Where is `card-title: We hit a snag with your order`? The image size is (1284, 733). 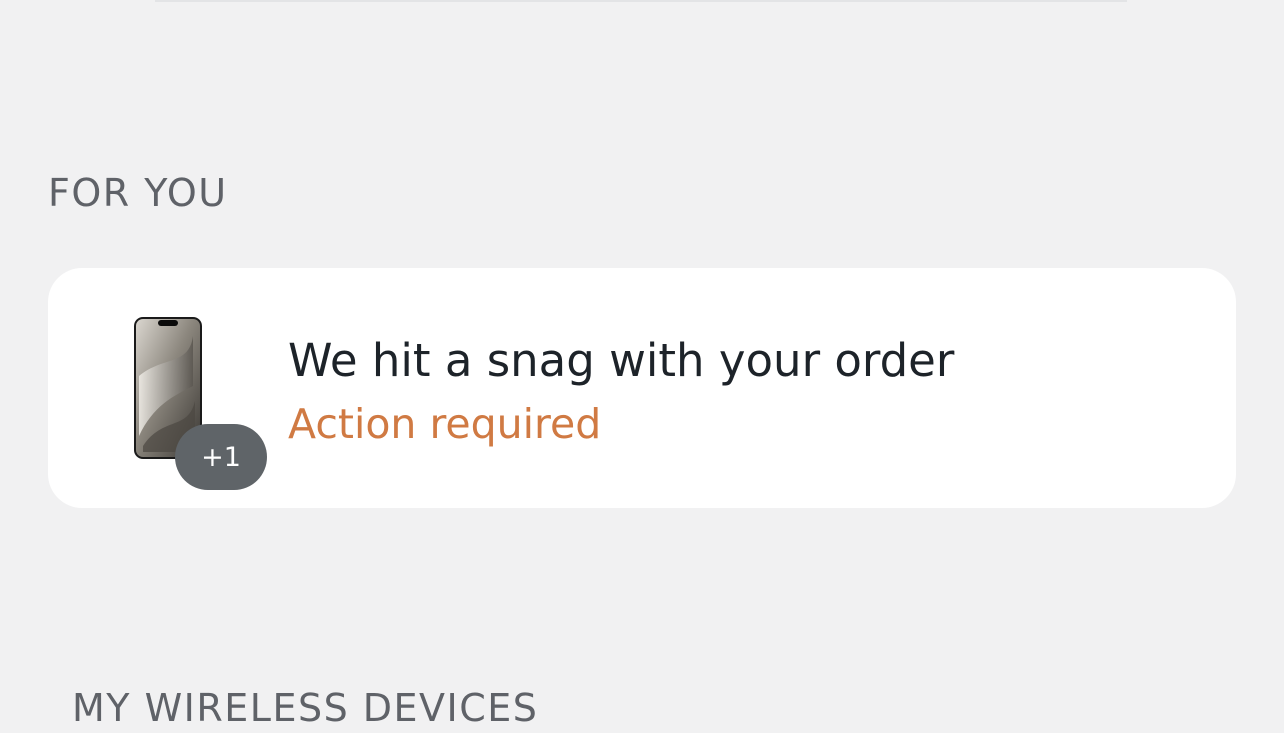
card-title: We hit a snag with your order is located at coordinates (621, 360).